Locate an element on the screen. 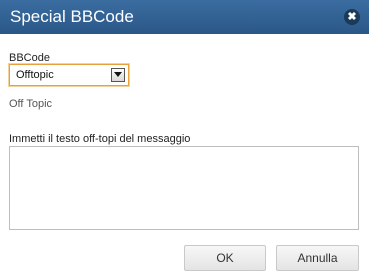  bbcode-selected-value: Offtopic is located at coordinates (35, 75).